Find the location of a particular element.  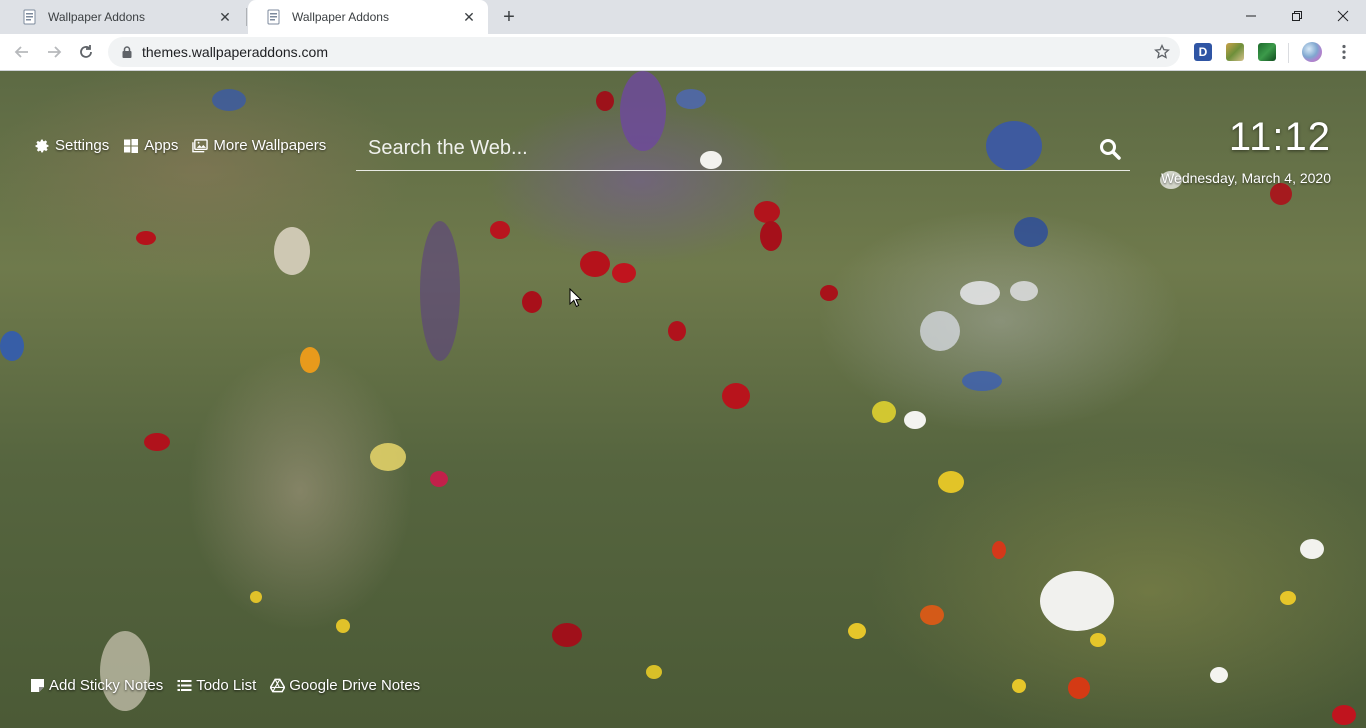

add-sticky-notes-link: Add Sticky Notes is located at coordinates (96, 685).